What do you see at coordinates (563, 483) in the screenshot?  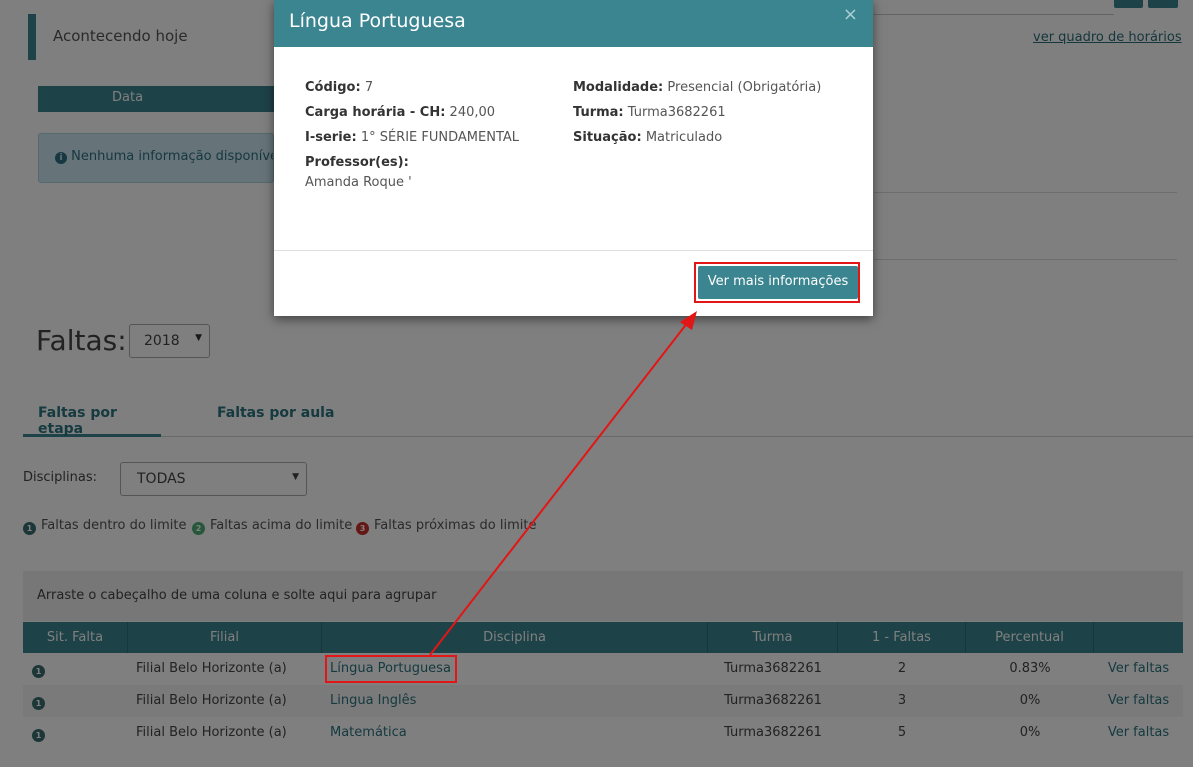 I see `annotation-arrow-icon` at bounding box center [563, 483].